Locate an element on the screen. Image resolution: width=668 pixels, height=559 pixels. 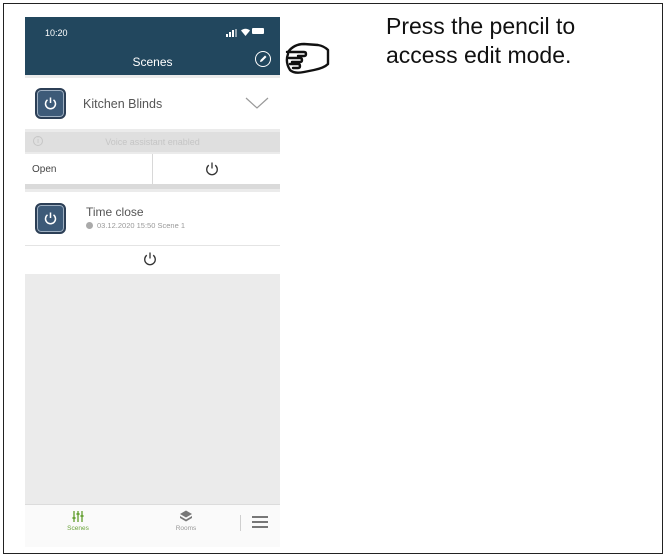
scene-card-kitchen-blinds: Kitchen Blinds is located at coordinates (152, 103).